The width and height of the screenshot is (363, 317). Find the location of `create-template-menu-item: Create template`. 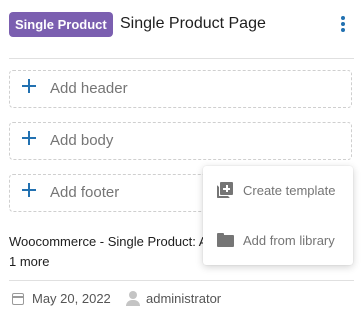

create-template-menu-item: Create template is located at coordinates (278, 190).